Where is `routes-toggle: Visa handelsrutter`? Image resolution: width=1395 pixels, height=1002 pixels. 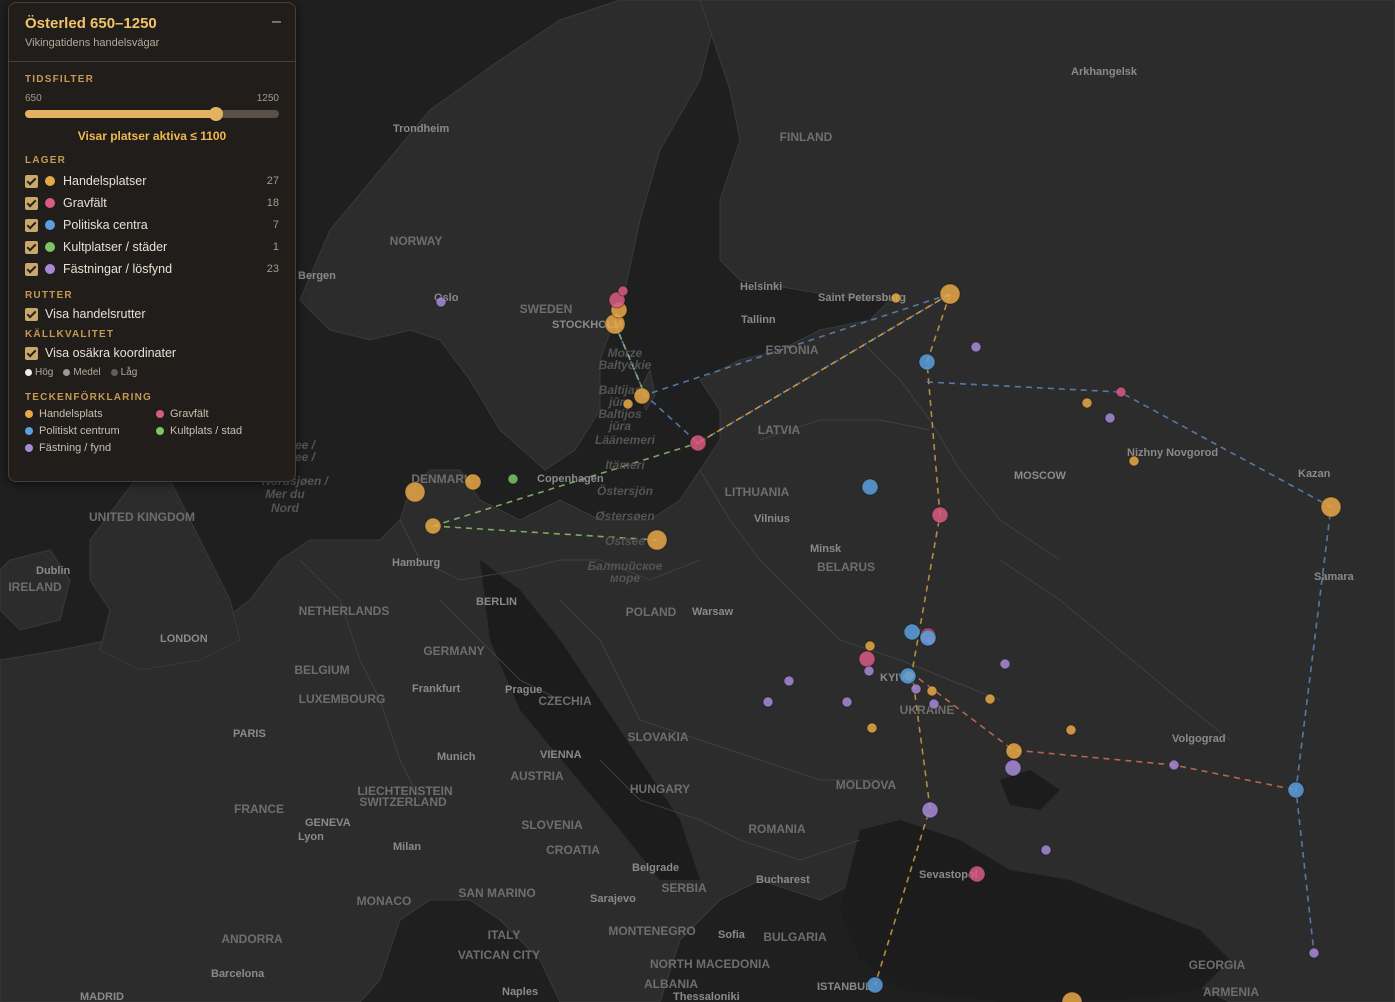 routes-toggle: Visa handelsrutter is located at coordinates (152, 314).